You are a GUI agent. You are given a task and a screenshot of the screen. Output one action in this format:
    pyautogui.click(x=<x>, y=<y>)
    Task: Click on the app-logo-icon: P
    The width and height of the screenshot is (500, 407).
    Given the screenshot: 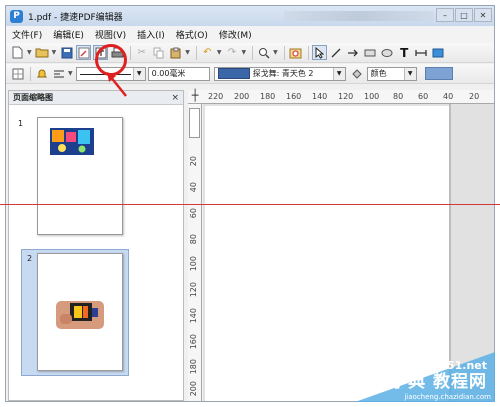 What is the action you would take?
    pyautogui.click(x=16, y=16)
    